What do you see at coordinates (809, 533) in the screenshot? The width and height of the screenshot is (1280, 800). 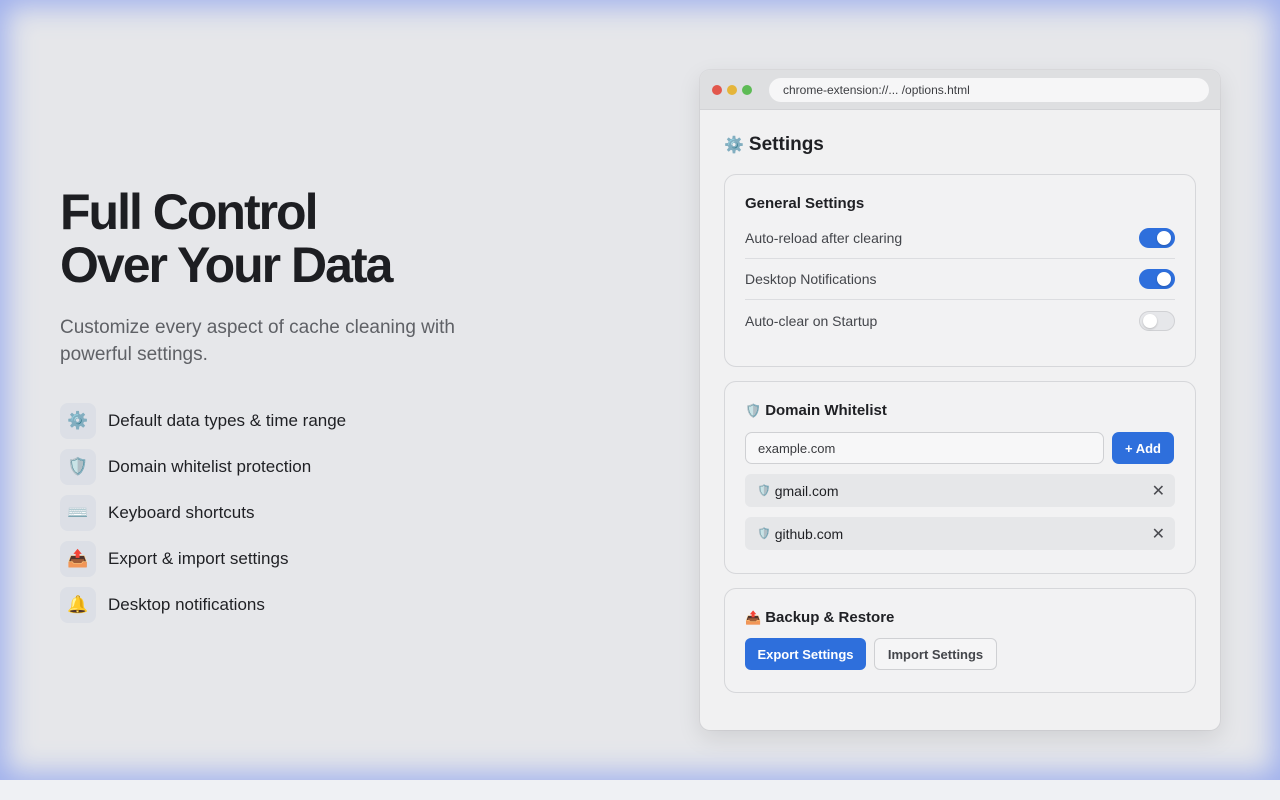 I see `whitelist-domain: github.com` at bounding box center [809, 533].